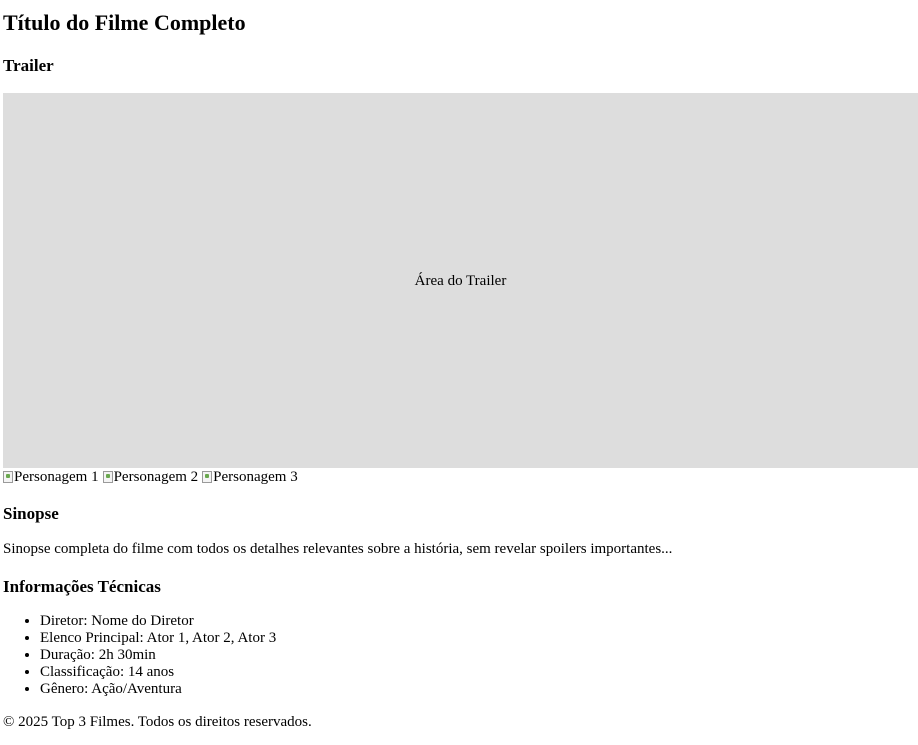 The height and width of the screenshot is (745, 918). I want to click on tech-info-item-cast: Elenco Principal: Ator 1, Ator 2, Ator 3, so click(158, 638).